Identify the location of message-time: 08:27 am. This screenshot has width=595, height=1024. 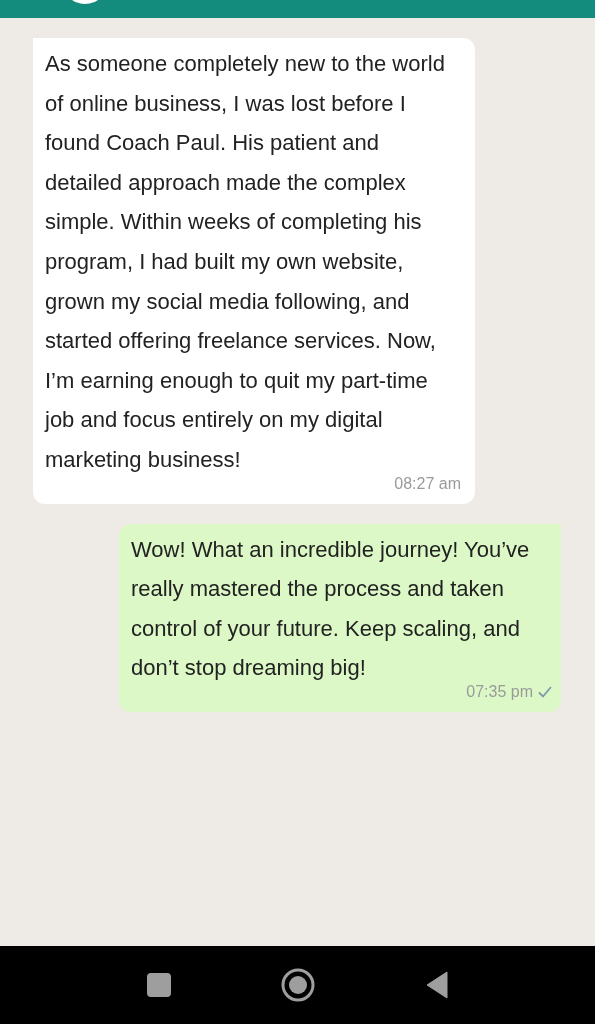
(427, 483).